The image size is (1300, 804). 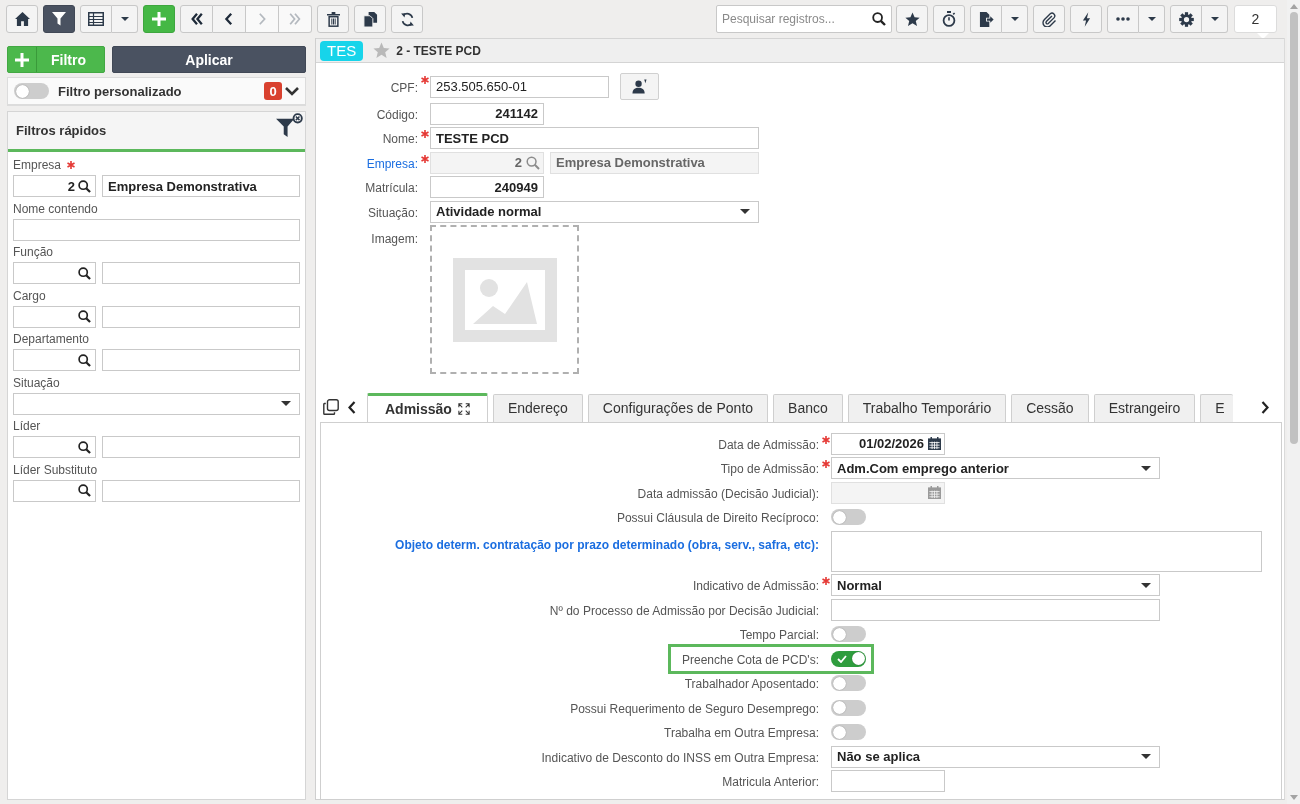 I want to click on refresh-button, so click(x=407, y=19).